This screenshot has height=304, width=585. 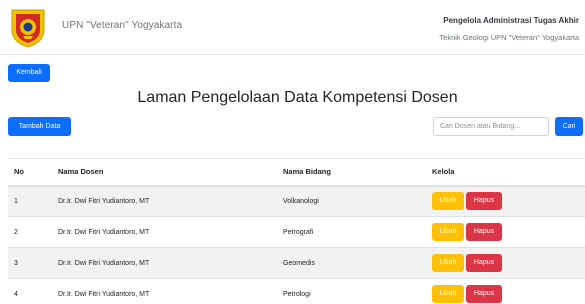 I want to click on table-header-row: No Nama Dosen Nama Bidang Kelola, so click(x=296, y=172).